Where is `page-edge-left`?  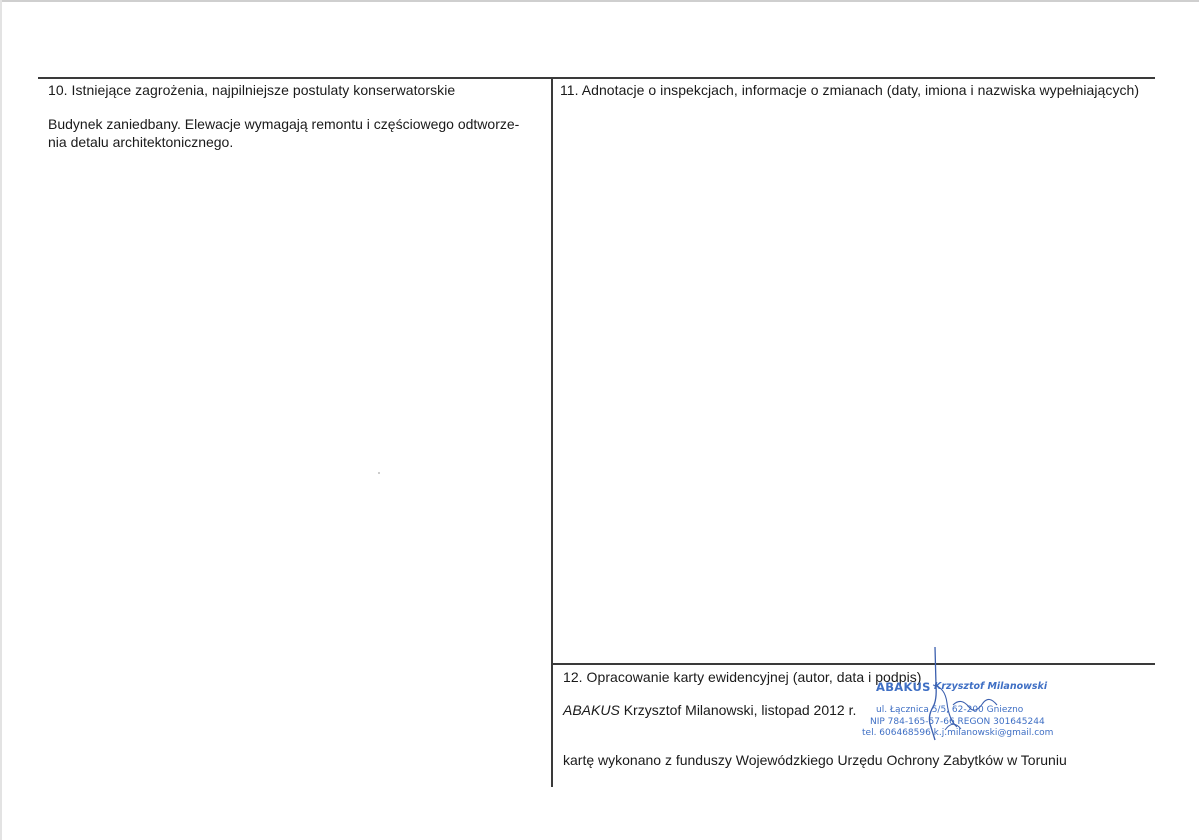 page-edge-left is located at coordinates (1, 420).